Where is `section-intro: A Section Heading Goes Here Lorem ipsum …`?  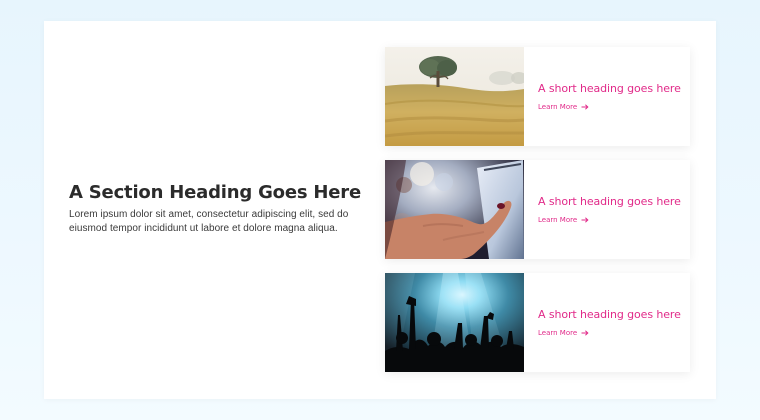
section-intro: A Section Heading Goes Here Lorem ipsum … is located at coordinates (219, 209).